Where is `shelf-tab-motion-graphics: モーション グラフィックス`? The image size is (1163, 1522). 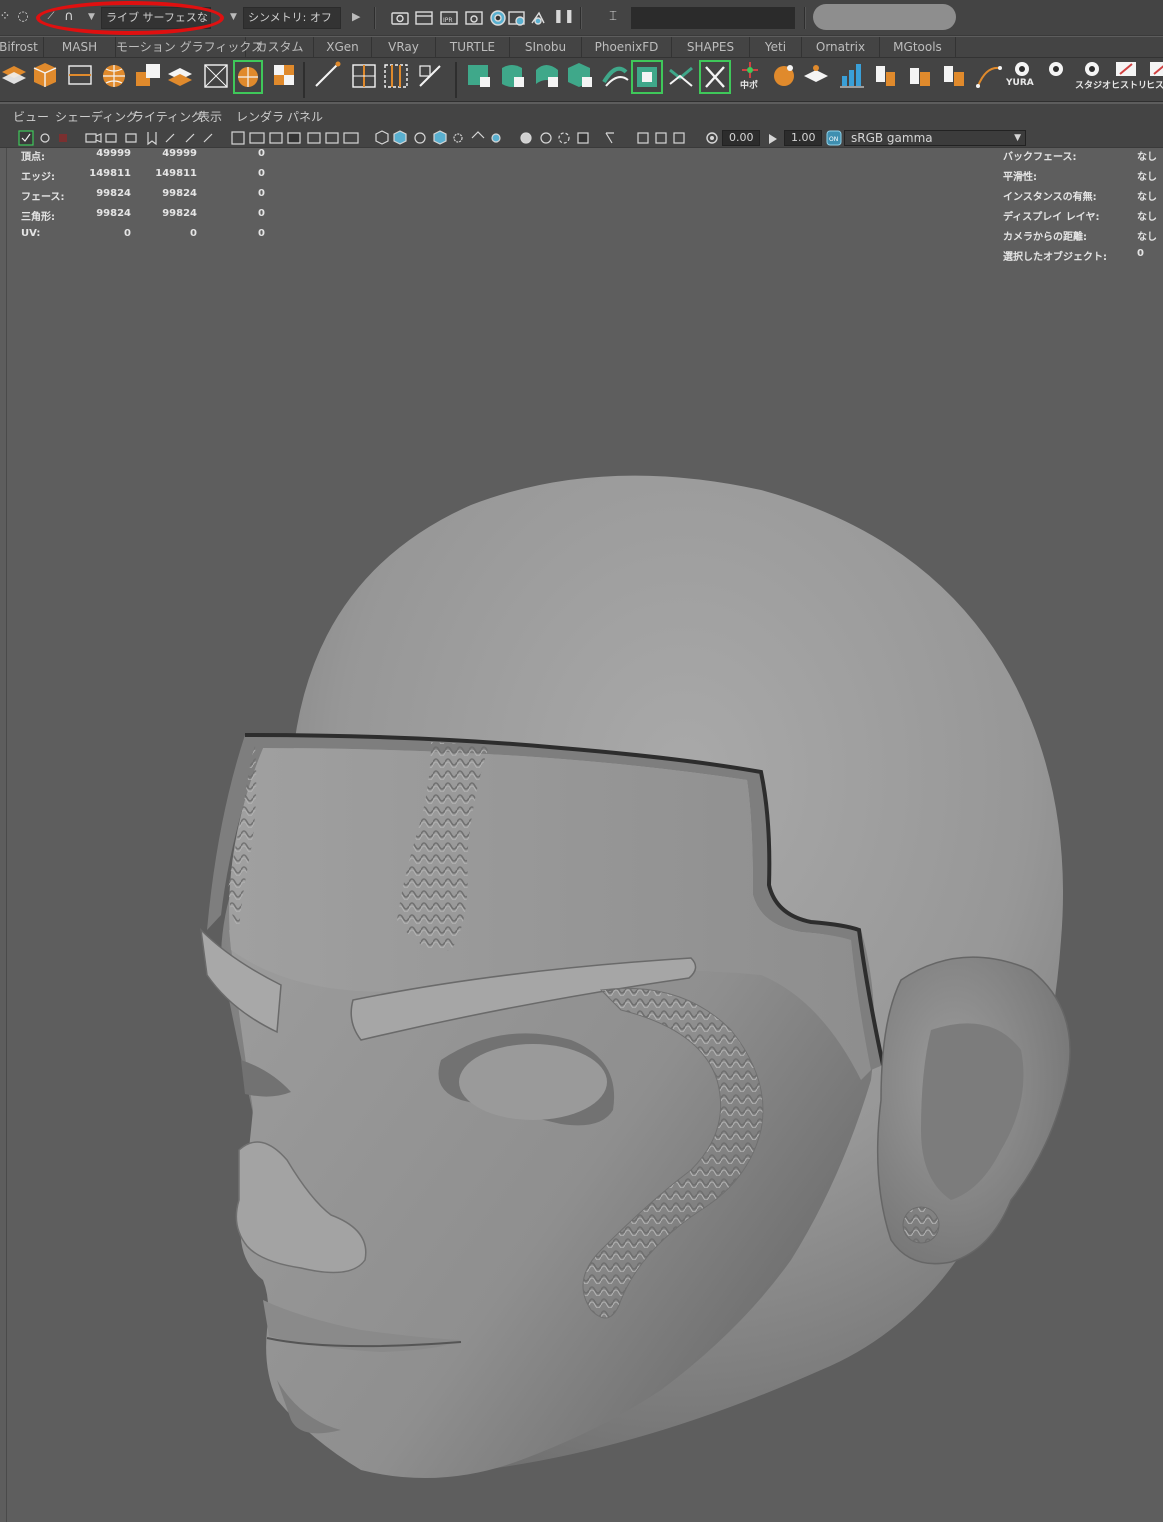 shelf-tab-motion-graphics: モーション グラフィックス is located at coordinates (189, 47).